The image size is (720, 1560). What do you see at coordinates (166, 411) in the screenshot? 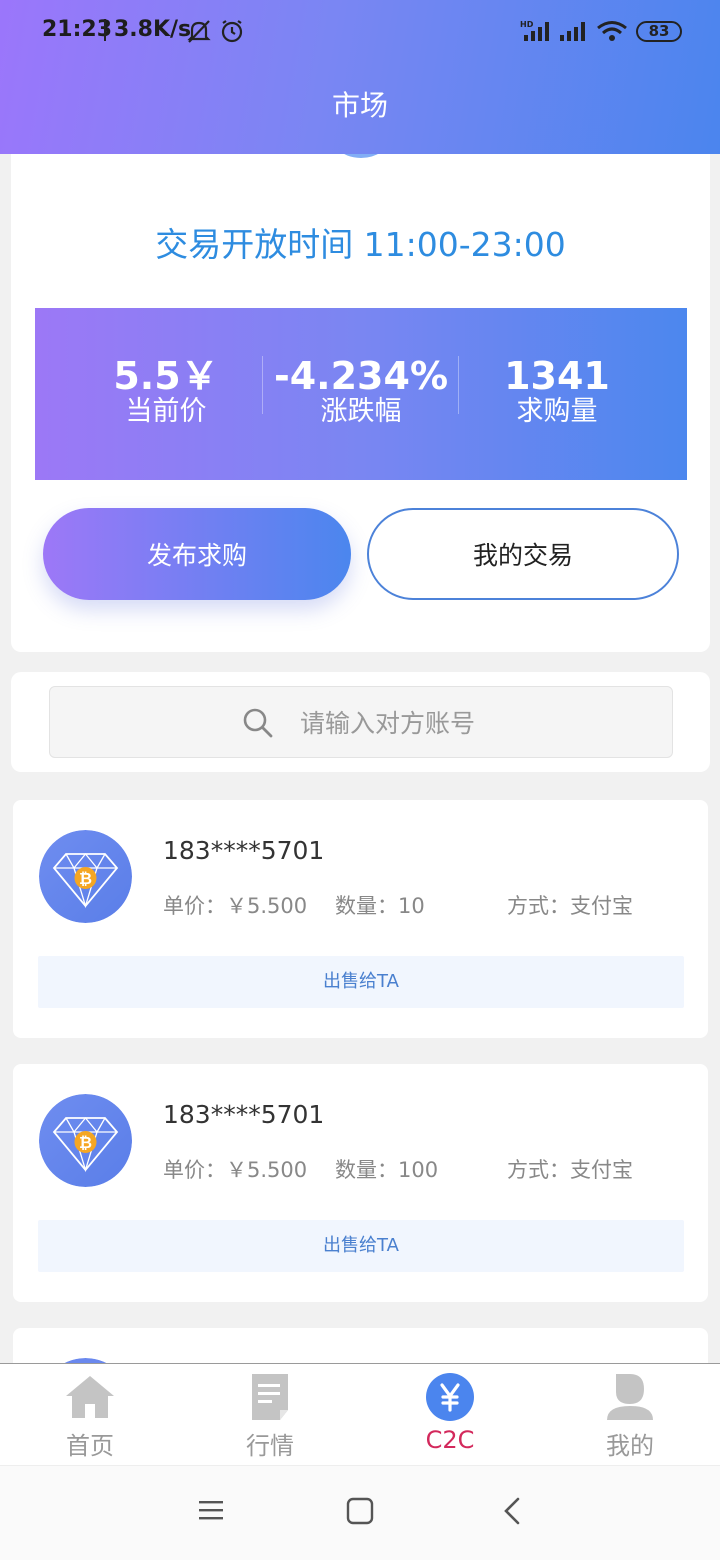
I see `stat-label: 当前价` at bounding box center [166, 411].